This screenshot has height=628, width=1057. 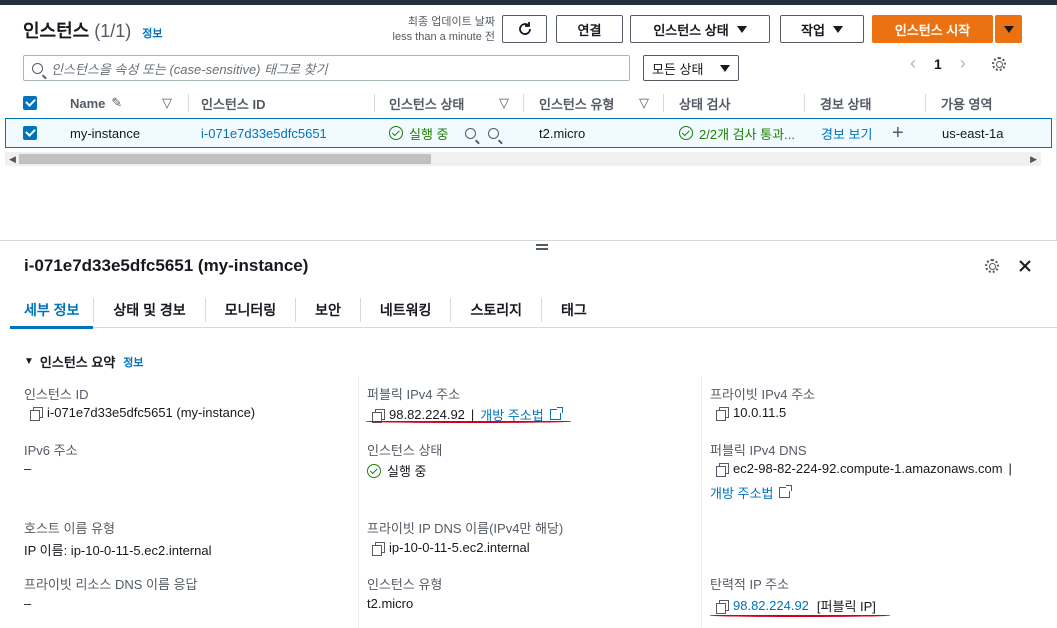 What do you see at coordinates (470, 133) in the screenshot?
I see `zoom-in-icon` at bounding box center [470, 133].